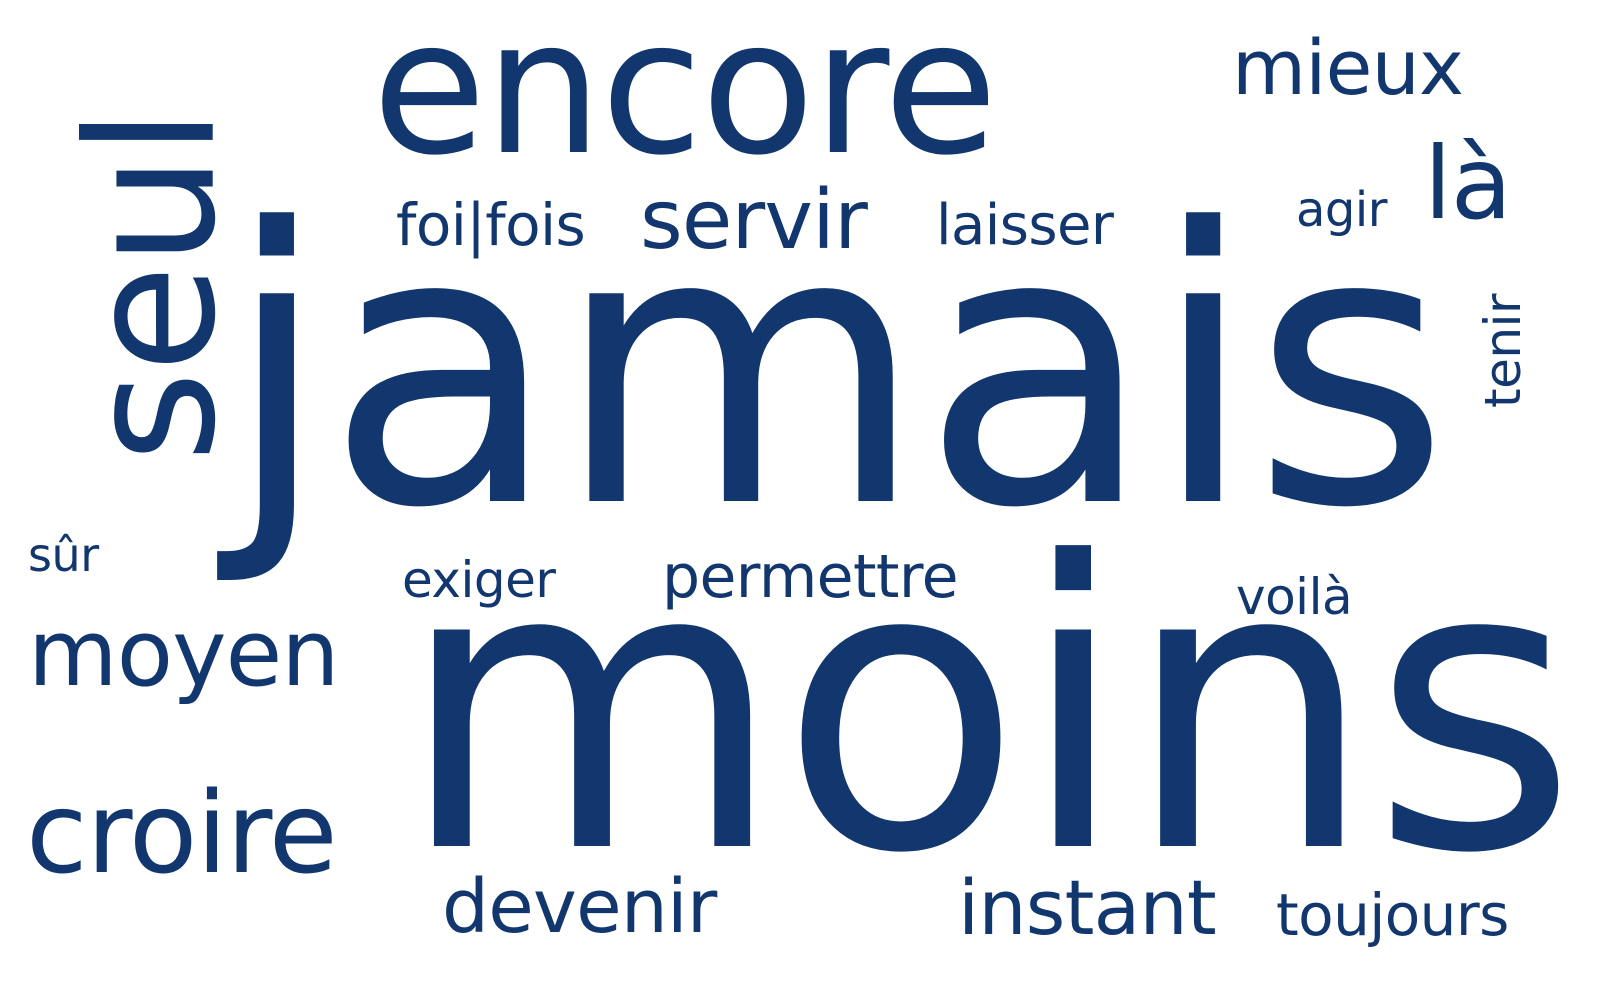 Image resolution: width=1600 pixels, height=1000 pixels. Describe the element at coordinates (184, 653) in the screenshot. I see `word-moyen: moyen` at that location.